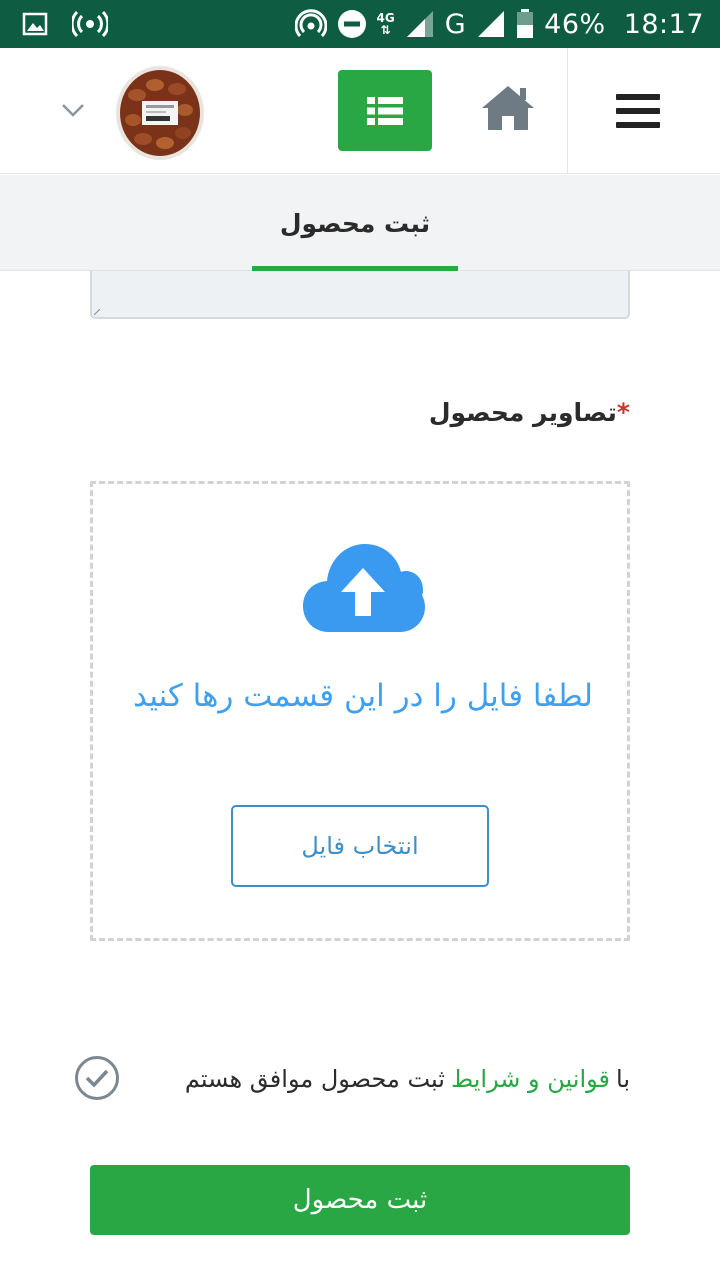 The height and width of the screenshot is (1280, 720). I want to click on carrier-letter: G, so click(455, 24).